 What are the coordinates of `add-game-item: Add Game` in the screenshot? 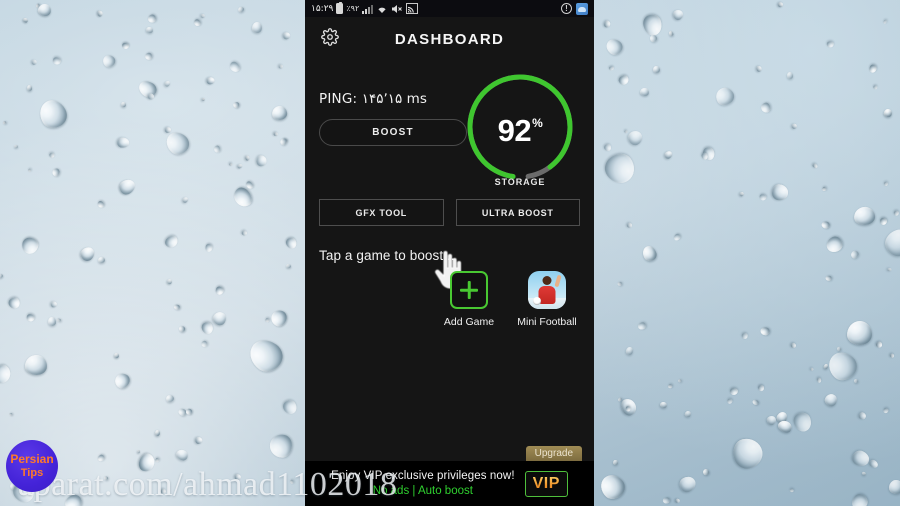 It's located at (469, 299).